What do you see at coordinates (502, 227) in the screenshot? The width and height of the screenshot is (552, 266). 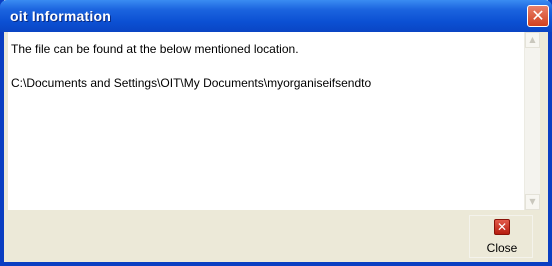 I see `close-icon: ✕` at bounding box center [502, 227].